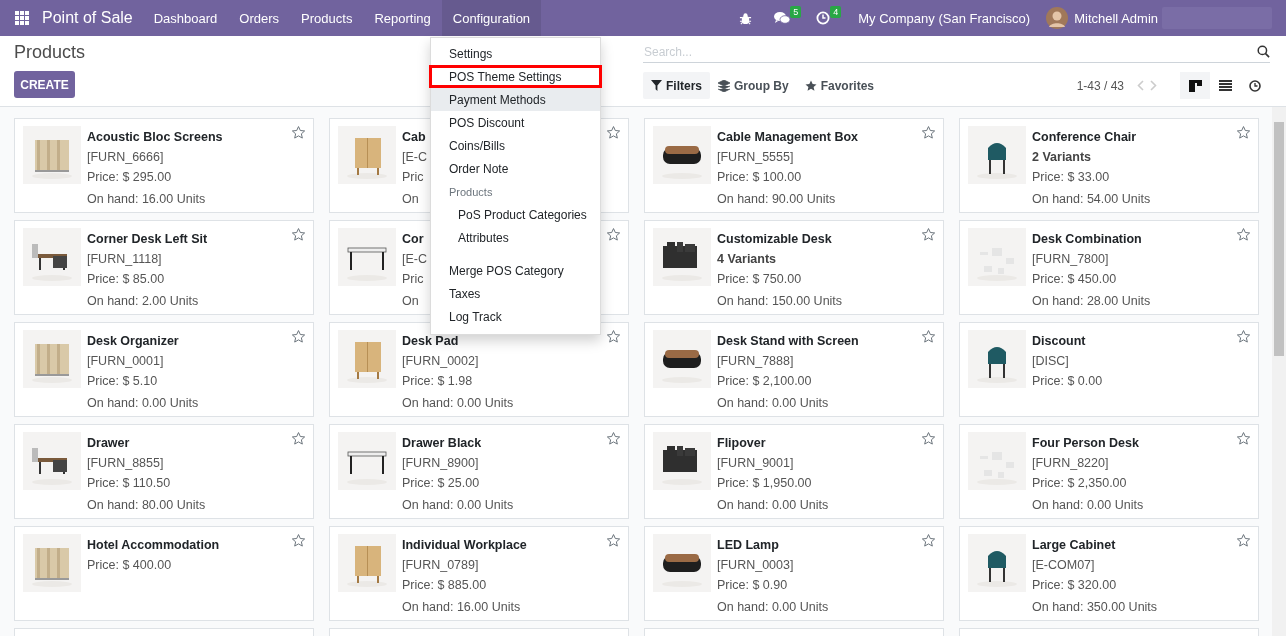 Image resolution: width=1286 pixels, height=636 pixels. Describe the element at coordinates (50, 52) in the screenshot. I see `page-title: Products` at that location.